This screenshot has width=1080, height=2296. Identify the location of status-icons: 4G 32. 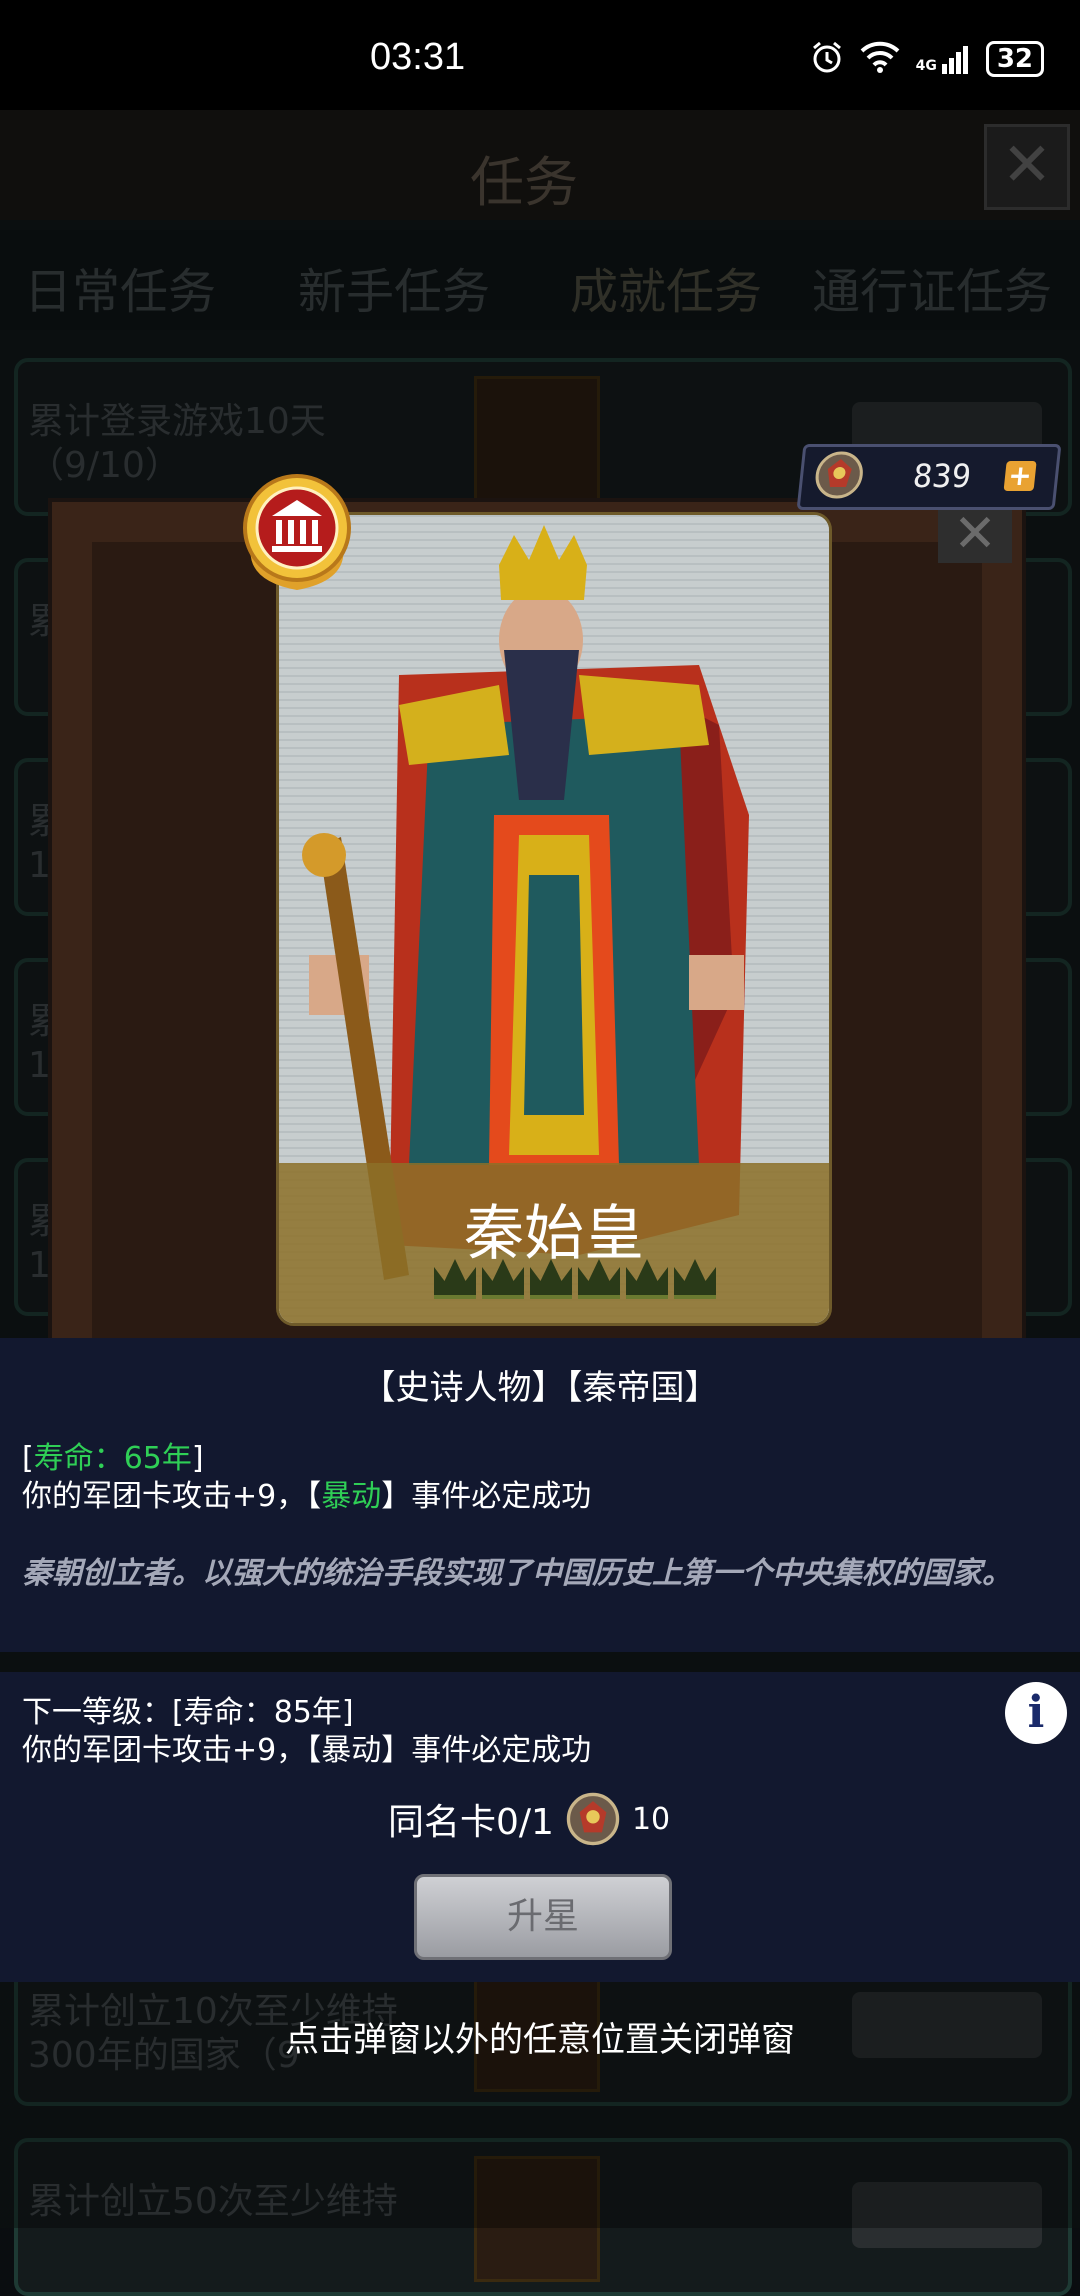
(927, 59).